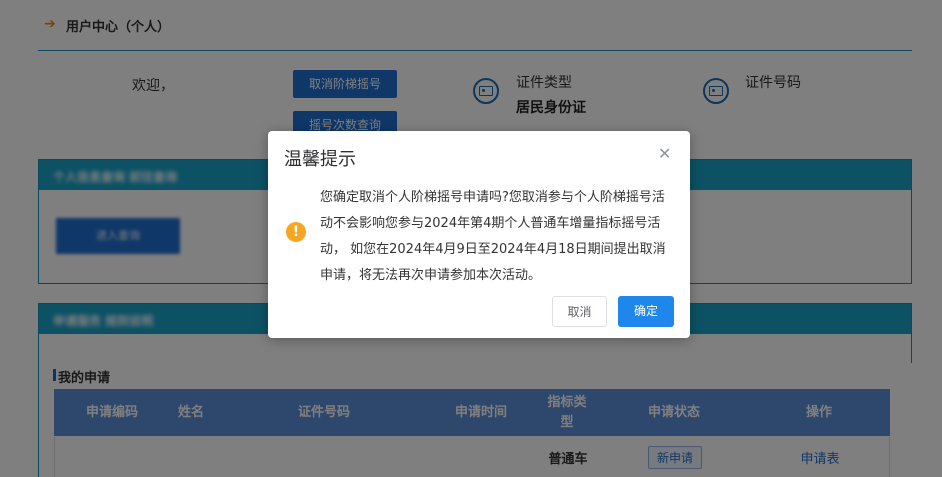 The image size is (942, 477). What do you see at coordinates (320, 159) in the screenshot?
I see `dialog-title: 温馨提示` at bounding box center [320, 159].